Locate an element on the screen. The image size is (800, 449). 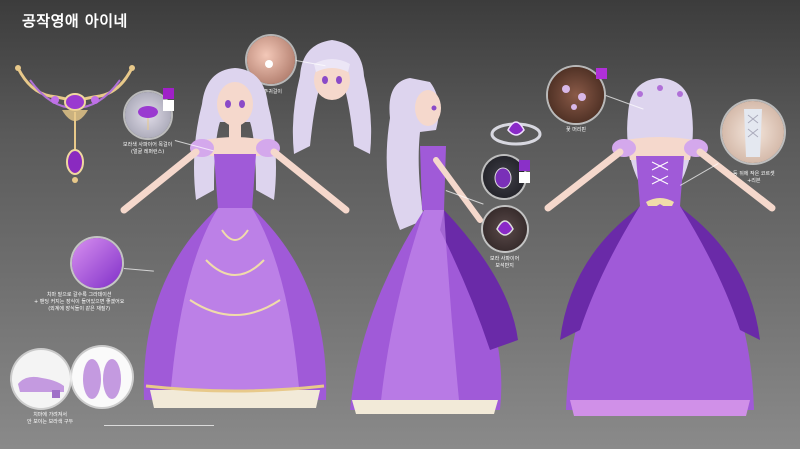
shoe-side-circle is located at coordinates (41, 379).